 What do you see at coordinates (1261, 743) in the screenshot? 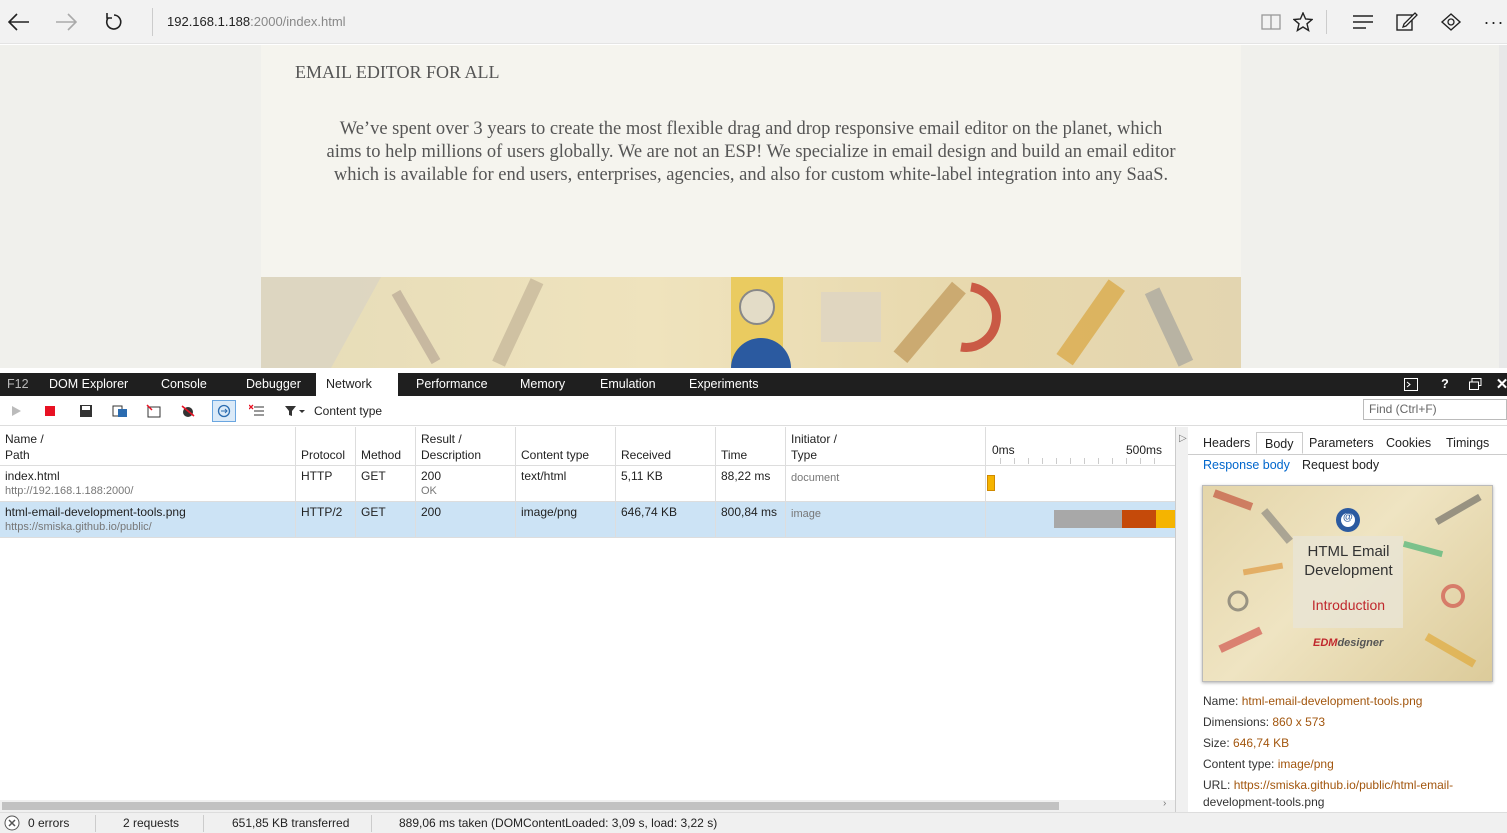
I see `info-size-value: 646,74 KB` at bounding box center [1261, 743].